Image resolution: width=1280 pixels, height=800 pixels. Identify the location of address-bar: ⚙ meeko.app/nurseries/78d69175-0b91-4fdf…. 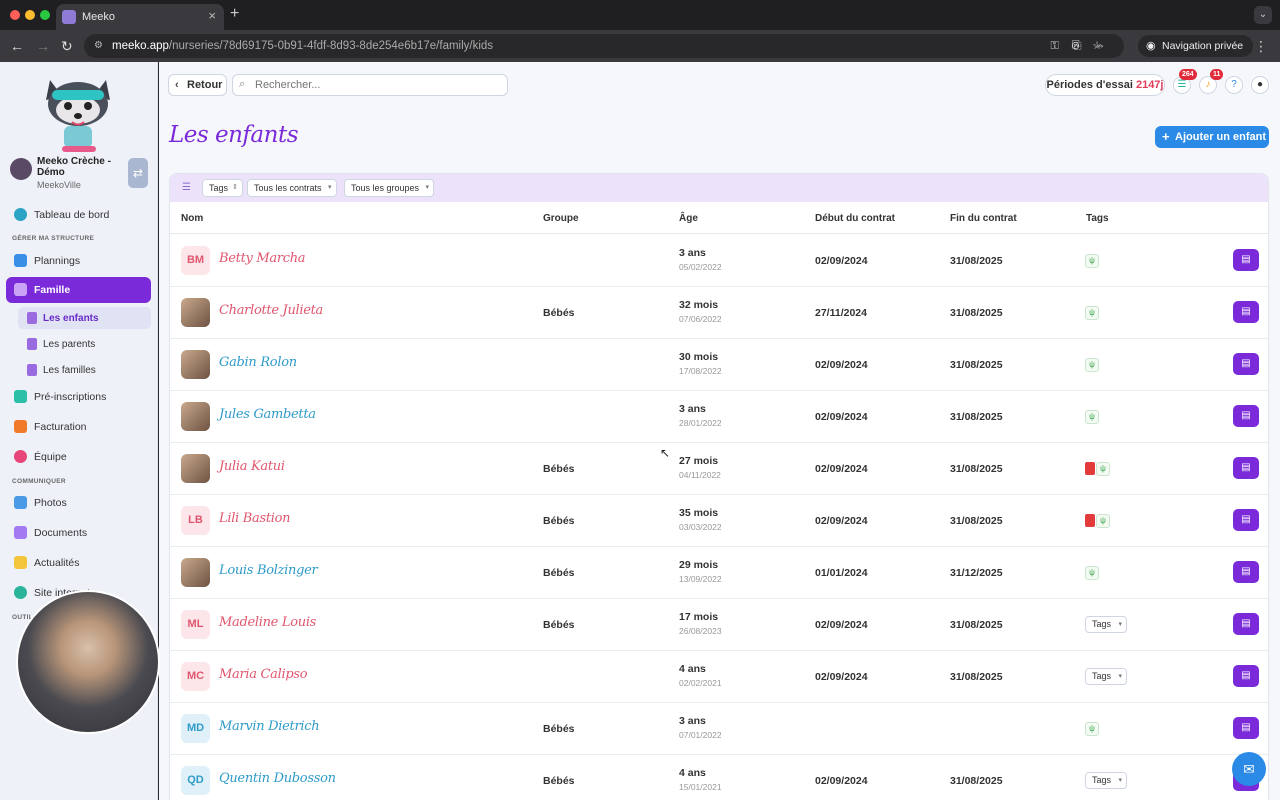
(604, 46).